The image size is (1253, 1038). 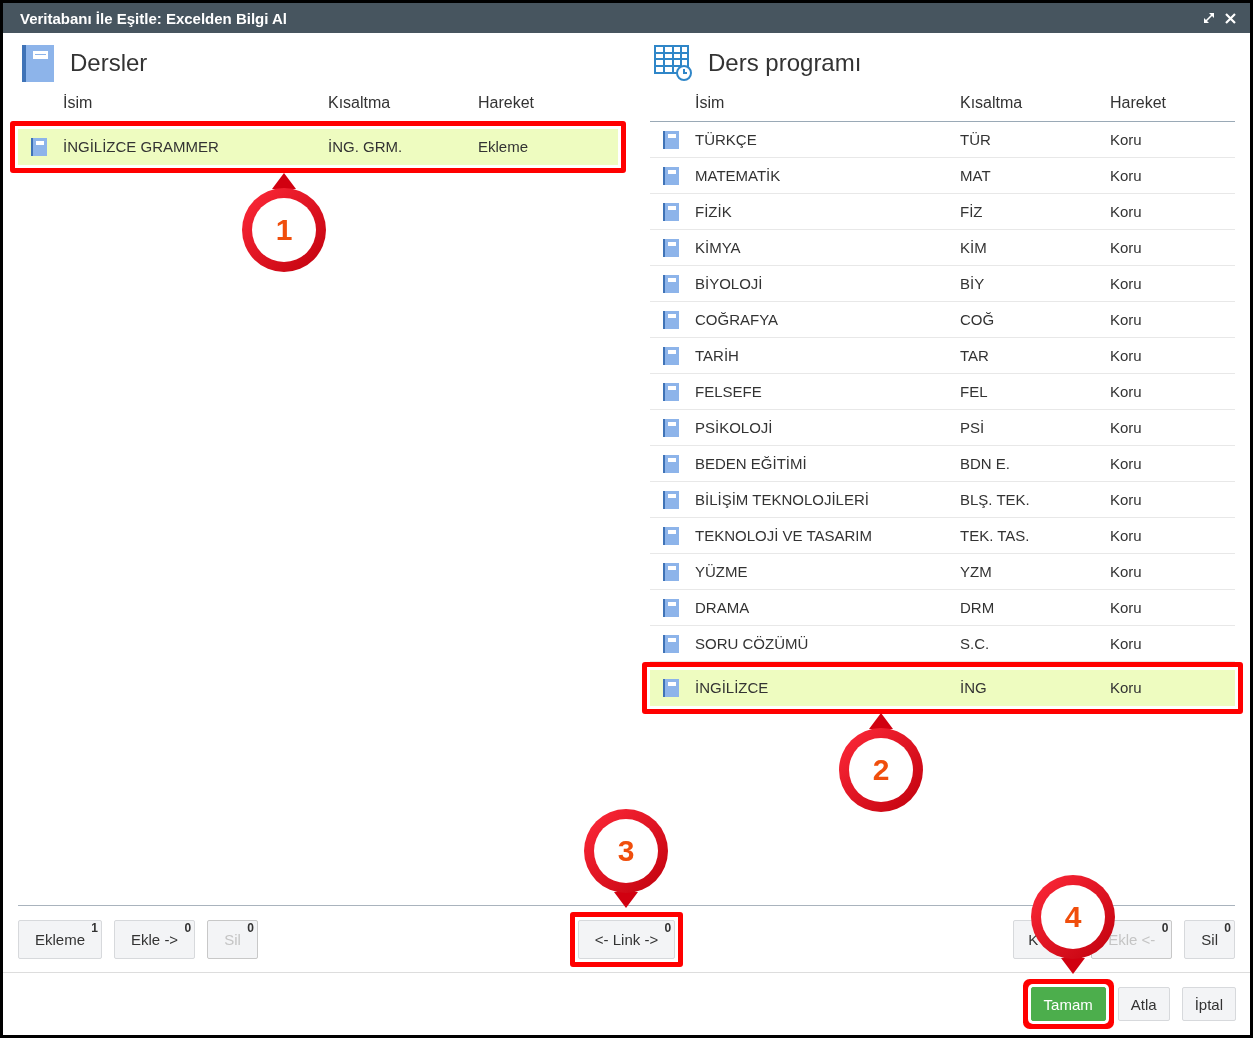 What do you see at coordinates (942, 392) in the screenshot?
I see `table-row: FELSEFE FEL Koru` at bounding box center [942, 392].